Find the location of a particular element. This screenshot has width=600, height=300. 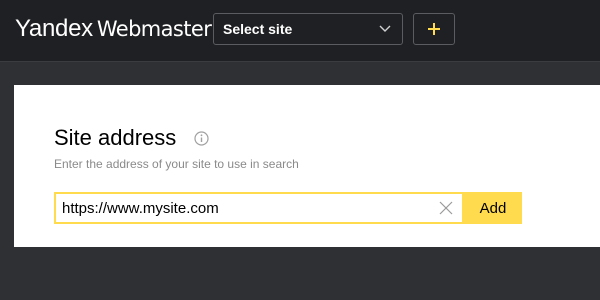

plus-icon is located at coordinates (434, 29).